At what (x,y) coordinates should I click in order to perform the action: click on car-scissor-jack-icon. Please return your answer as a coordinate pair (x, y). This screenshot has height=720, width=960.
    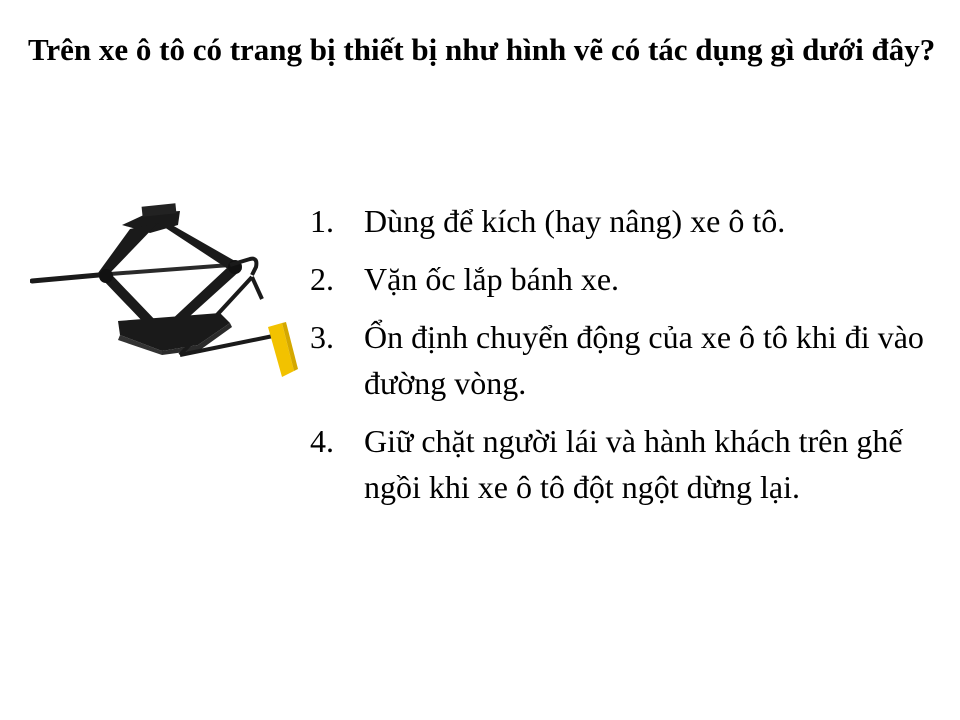
    Looking at the image, I should click on (163, 290).